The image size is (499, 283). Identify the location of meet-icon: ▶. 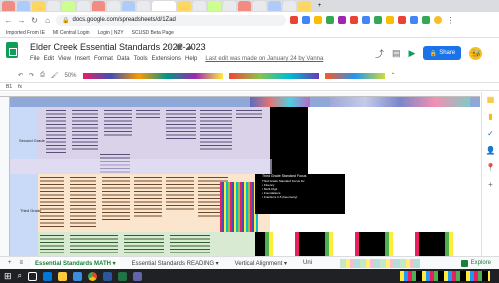
(412, 53).